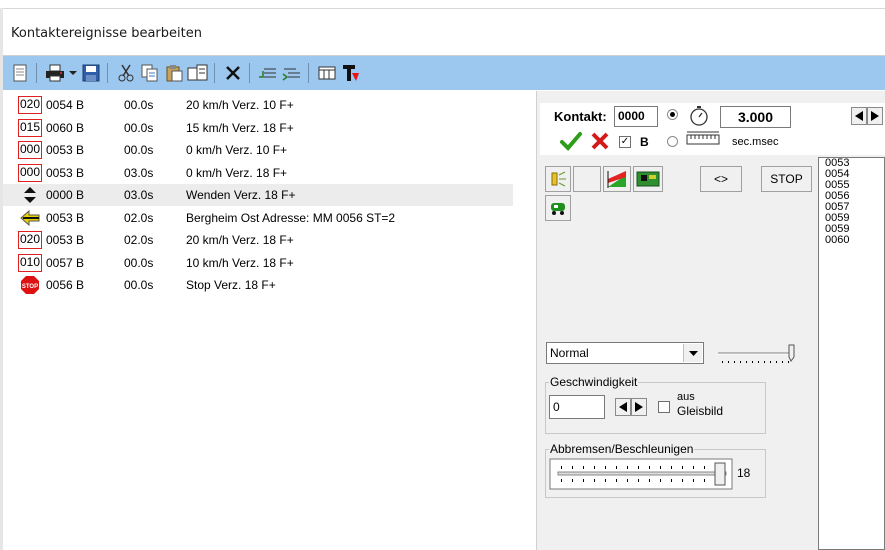 The image size is (885, 550). I want to click on event-type-icon, so click(30, 195).